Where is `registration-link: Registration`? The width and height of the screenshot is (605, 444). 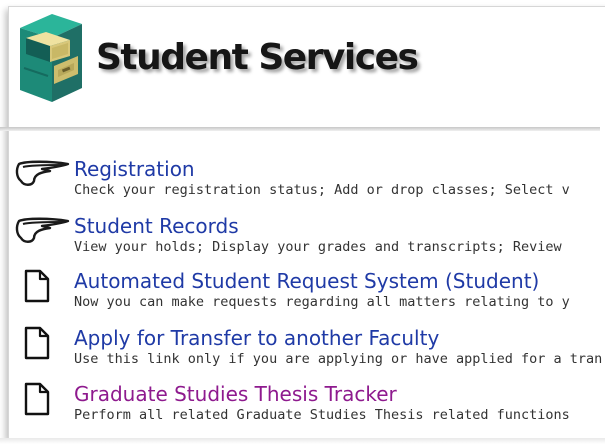
registration-link: Registration is located at coordinates (134, 169).